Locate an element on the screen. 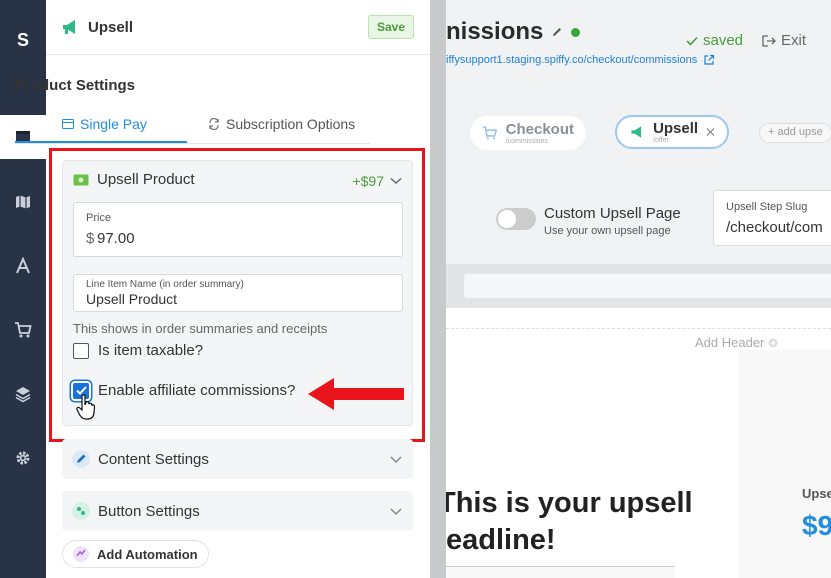  add-header-button: Add Header is located at coordinates (736, 342).